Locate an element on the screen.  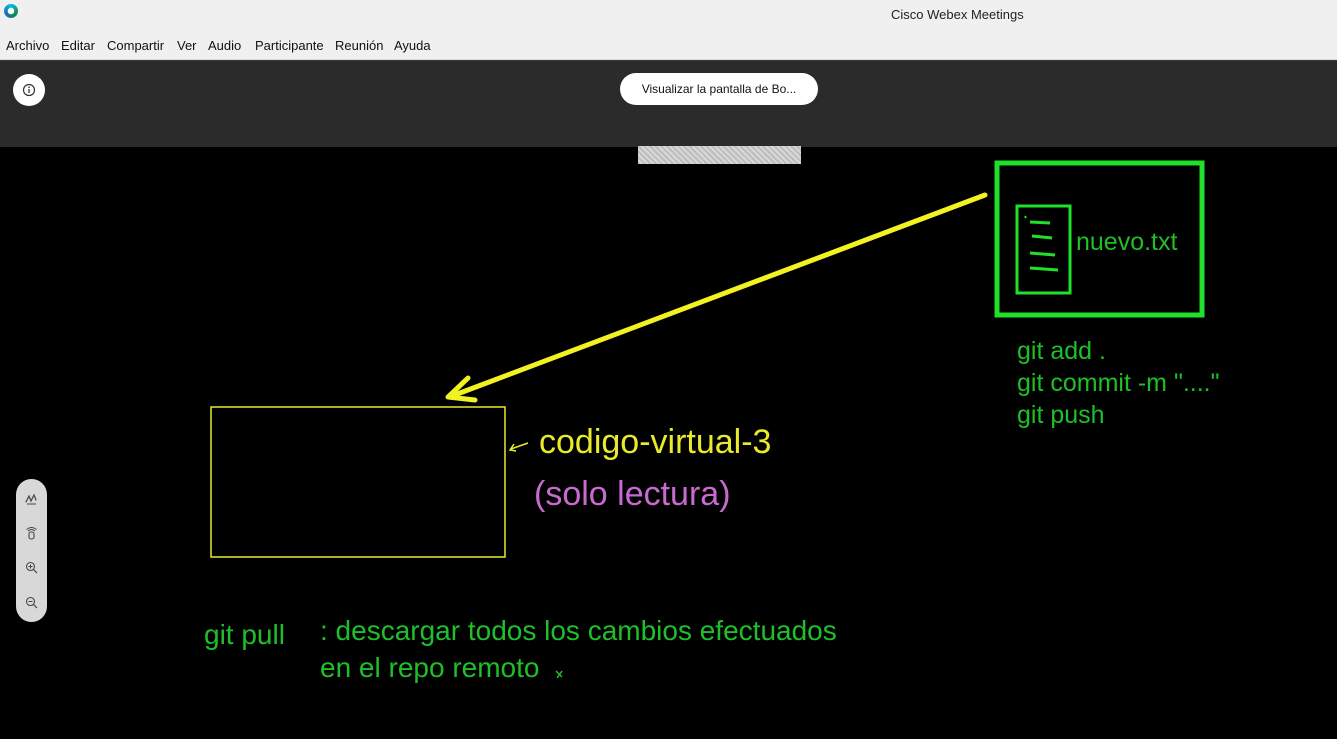
annotate-button is located at coordinates (31, 498).